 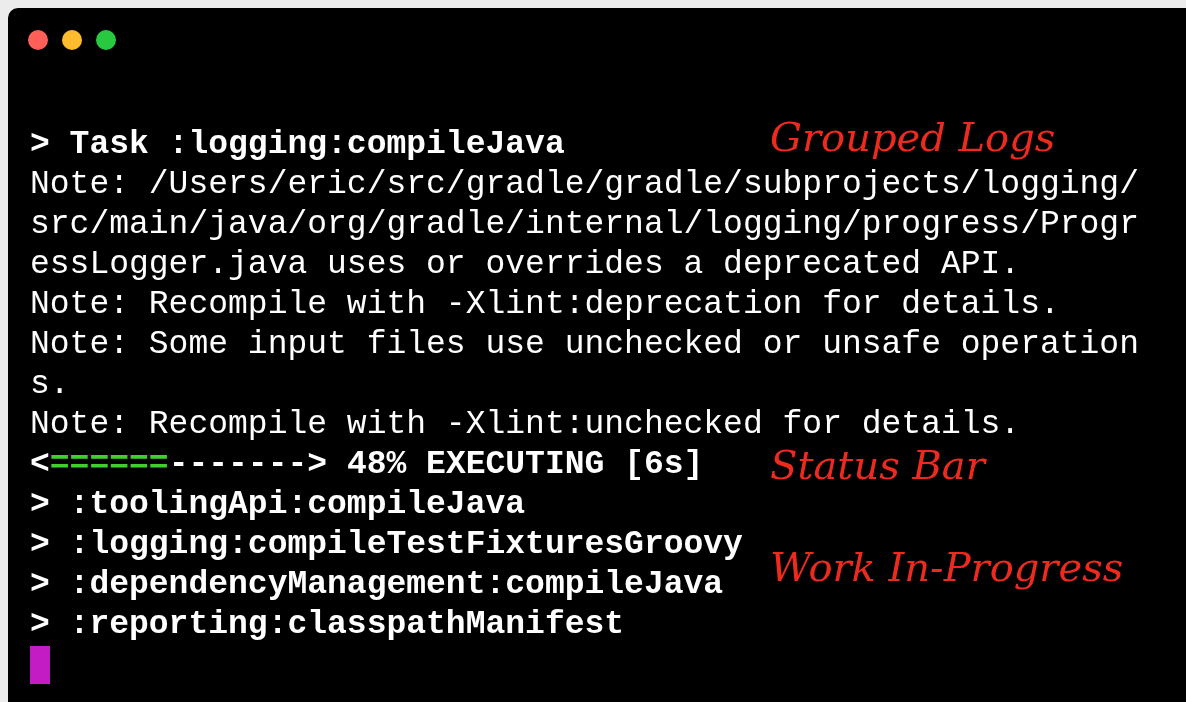 What do you see at coordinates (584, 184) in the screenshot?
I see `log-line: Note: /Users/eric/src/gradle/gradle/subprojects/logging/` at bounding box center [584, 184].